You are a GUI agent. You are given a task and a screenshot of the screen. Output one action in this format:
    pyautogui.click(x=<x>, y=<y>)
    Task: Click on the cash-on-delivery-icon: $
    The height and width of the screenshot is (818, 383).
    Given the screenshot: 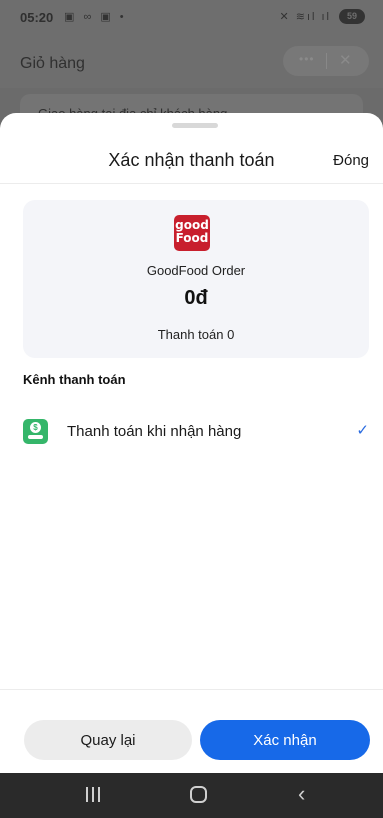 What is the action you would take?
    pyautogui.click(x=35, y=431)
    